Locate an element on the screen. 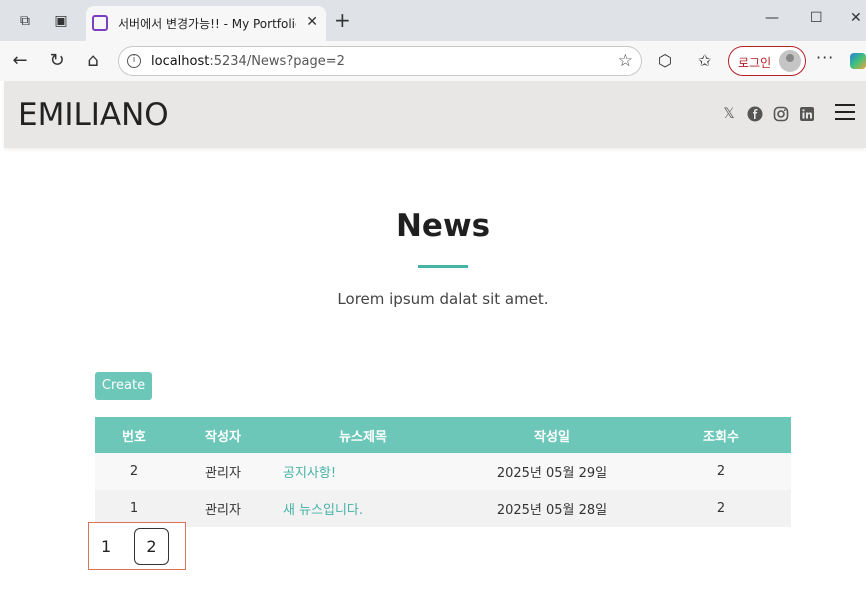 Image resolution: width=866 pixels, height=605 pixels. window-close-icon: ✕ is located at coordinates (856, 18).